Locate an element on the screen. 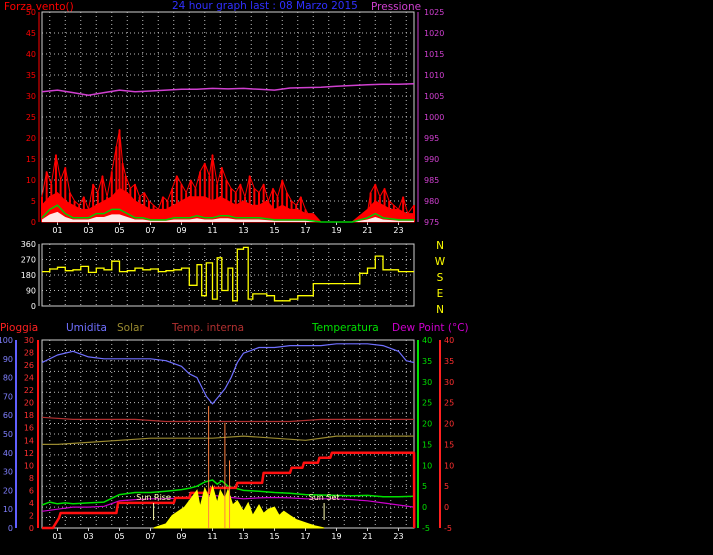 This screenshot has width=713, height=555. humidity-axis-label: Umidita is located at coordinates (86, 328).